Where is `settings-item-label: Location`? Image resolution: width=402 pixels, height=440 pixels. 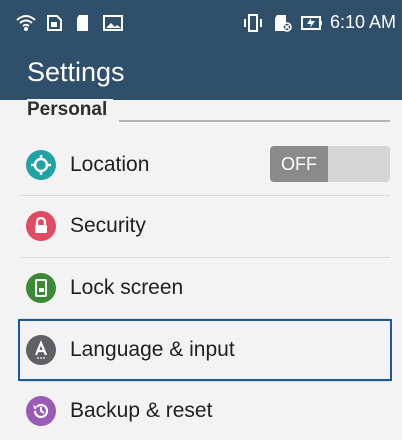 settings-item-label: Location is located at coordinates (110, 164).